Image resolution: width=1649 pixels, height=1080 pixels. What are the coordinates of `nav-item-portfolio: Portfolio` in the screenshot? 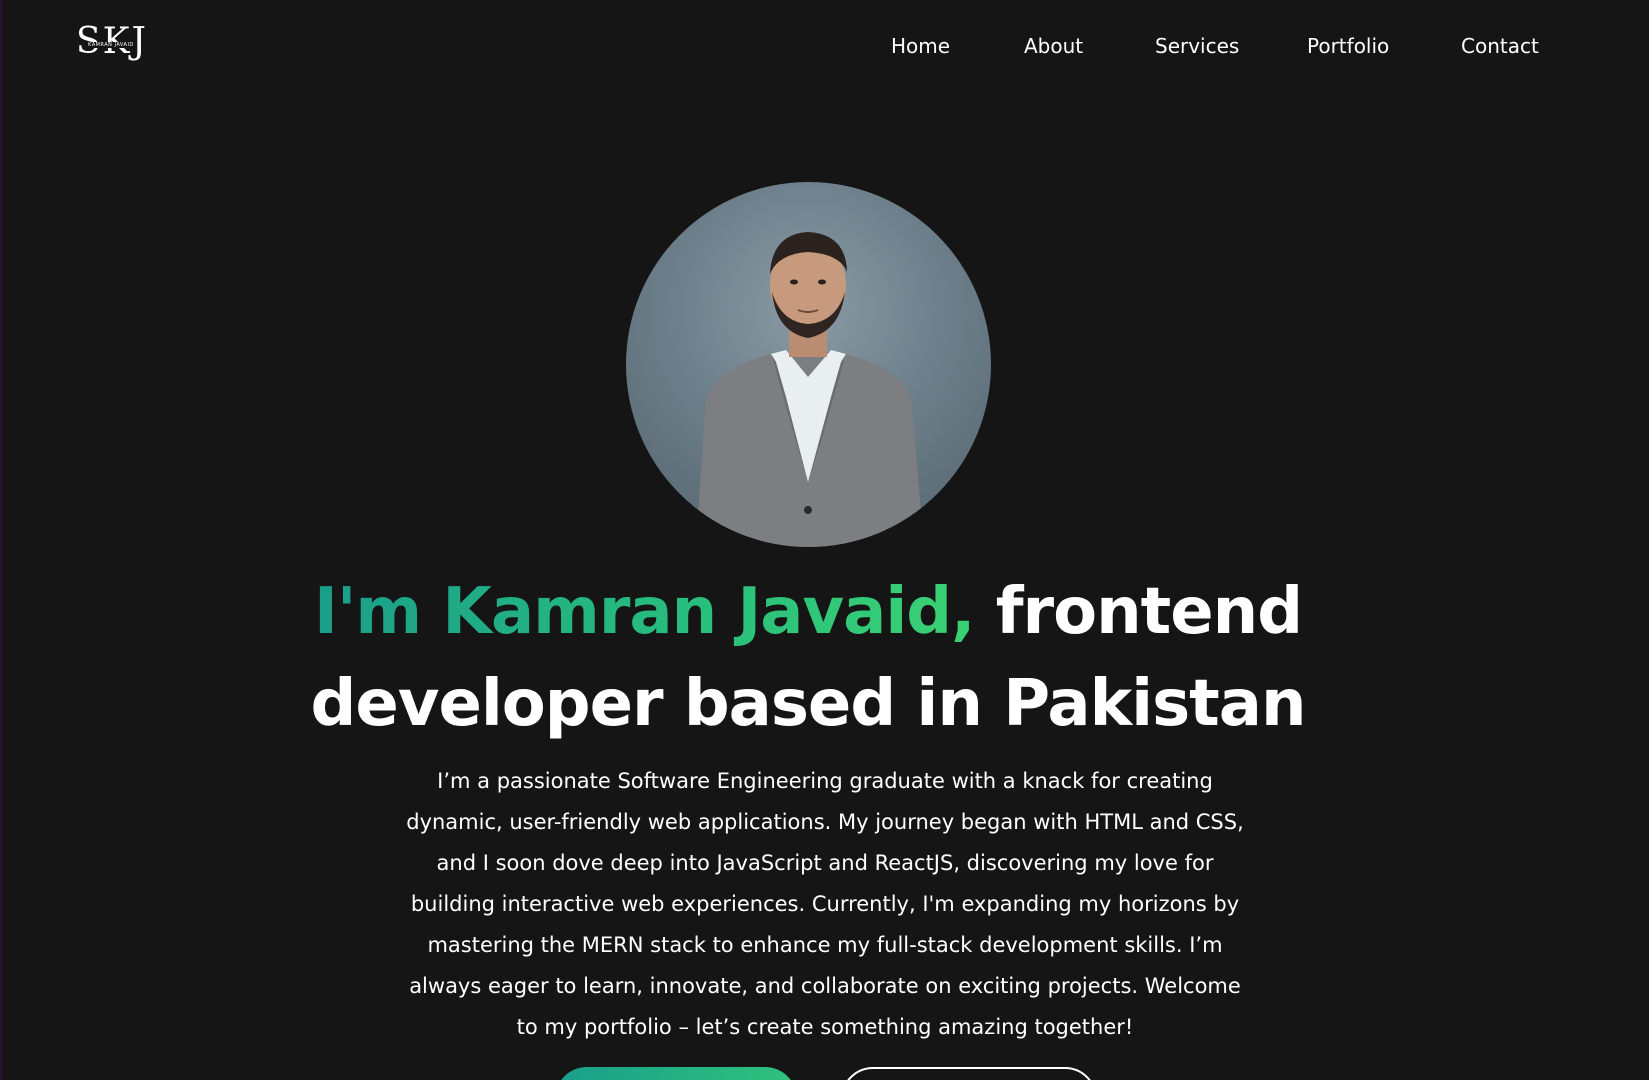 It's located at (1348, 46).